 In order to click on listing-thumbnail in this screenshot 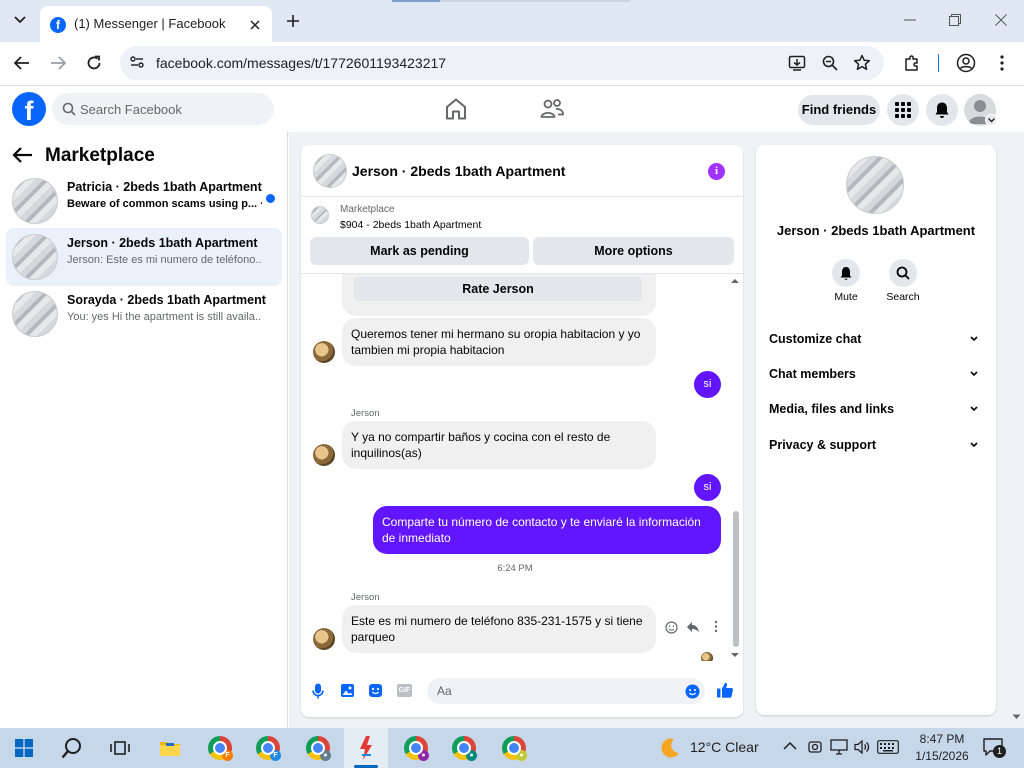, I will do `click(35, 314)`.